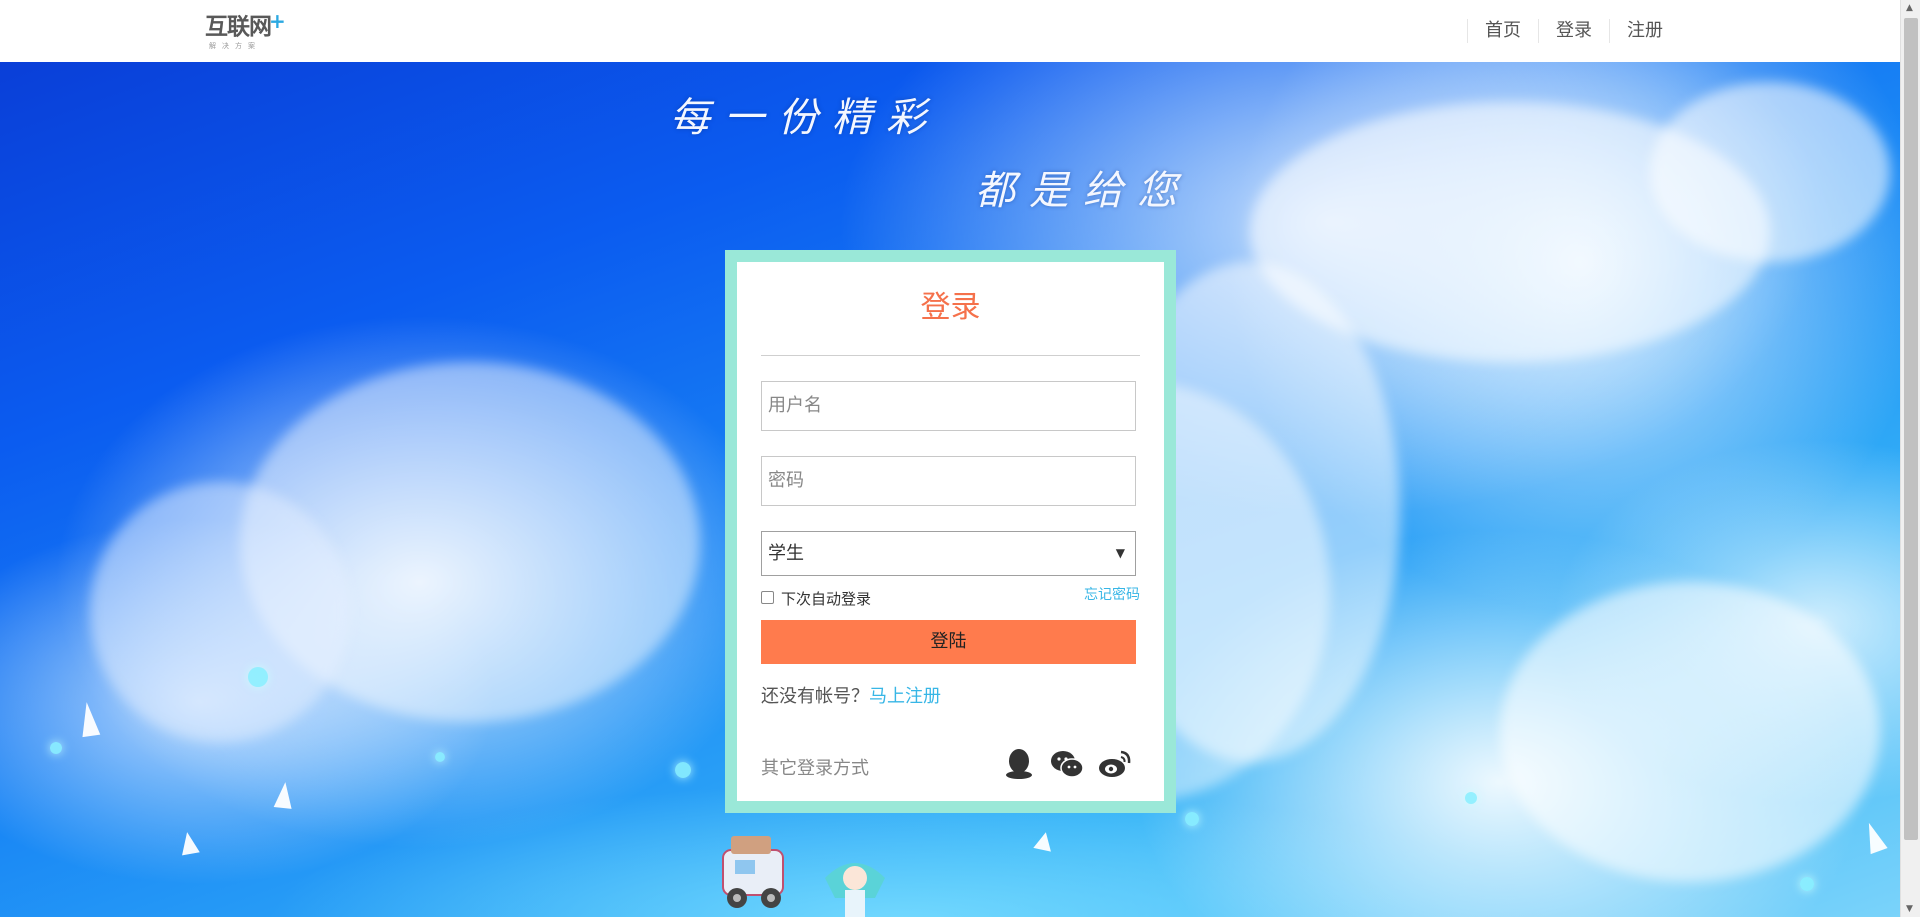 The height and width of the screenshot is (917, 1920). I want to click on nav-home: 首页, so click(1502, 31).